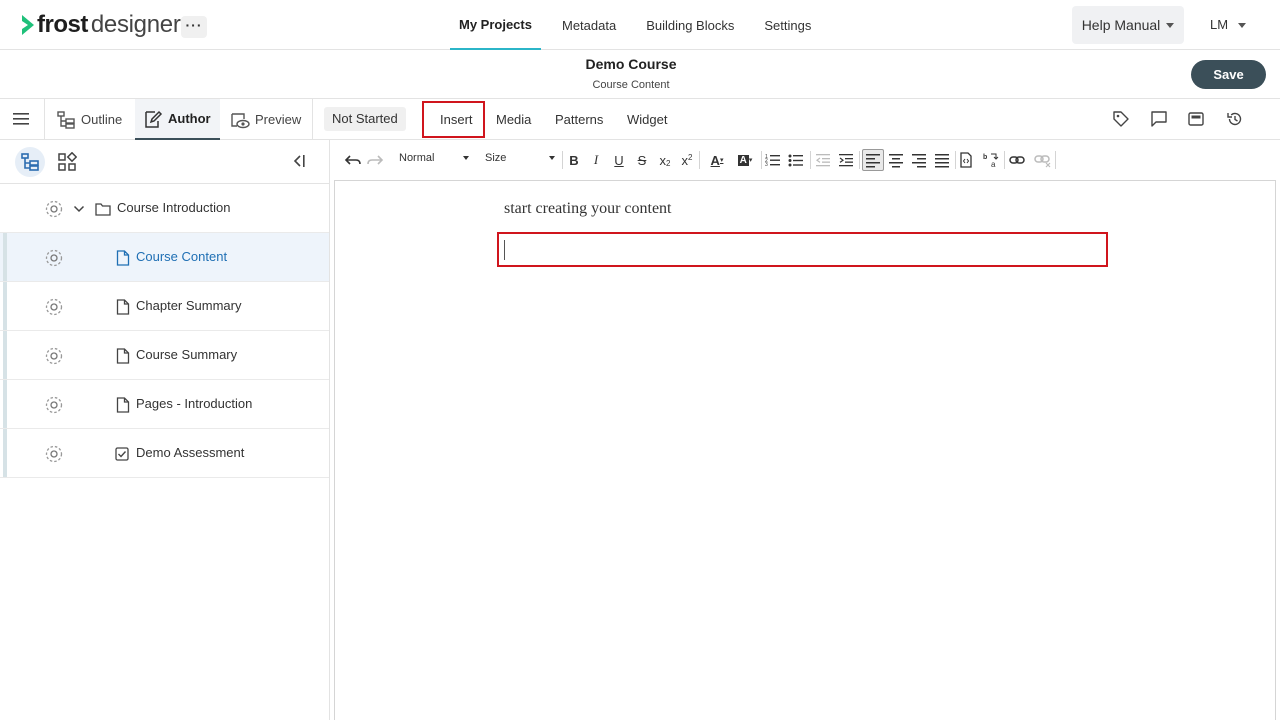 The height and width of the screenshot is (720, 1280). I want to click on nav-my-projects: My Projects, so click(495, 25).